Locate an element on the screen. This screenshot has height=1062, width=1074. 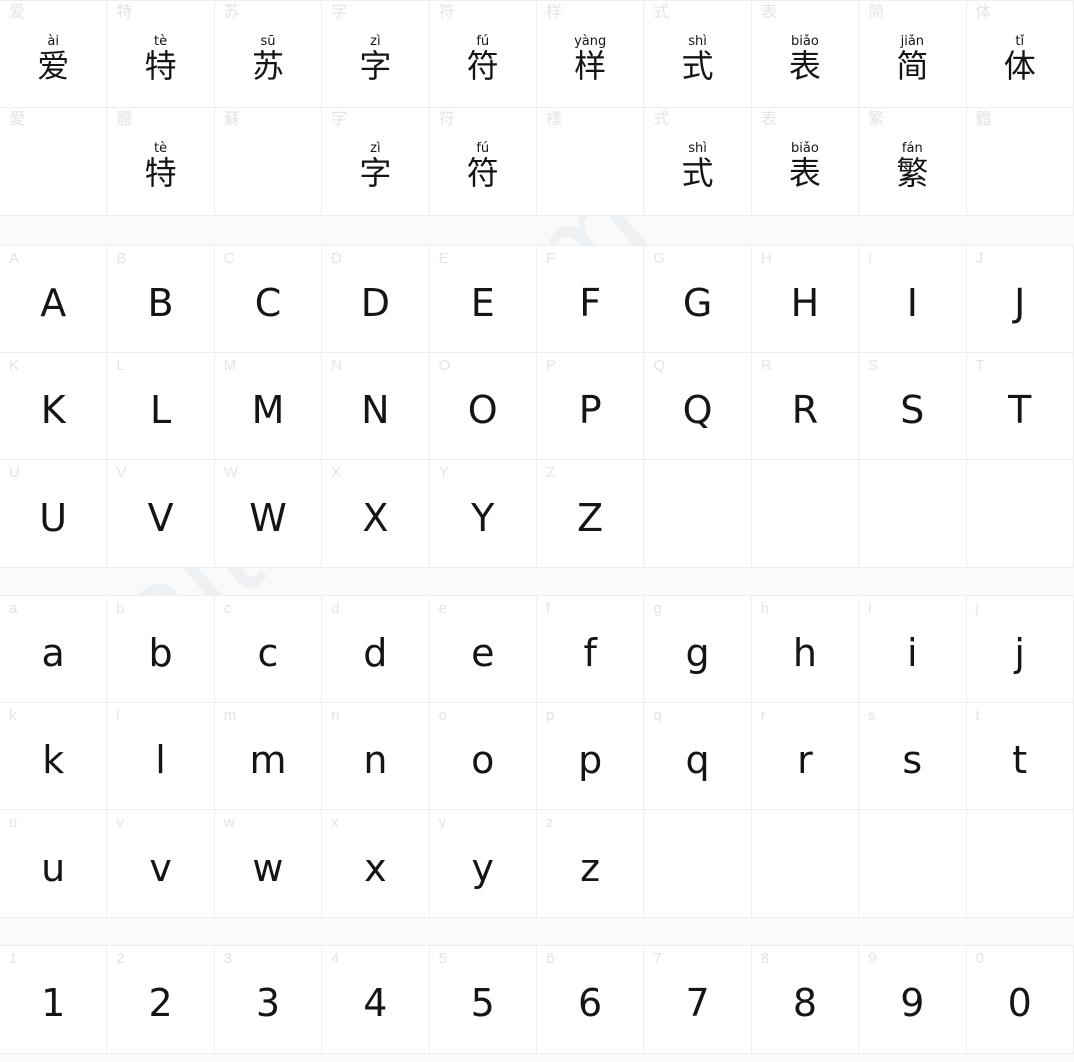
glyph-character: Z is located at coordinates (590, 517).